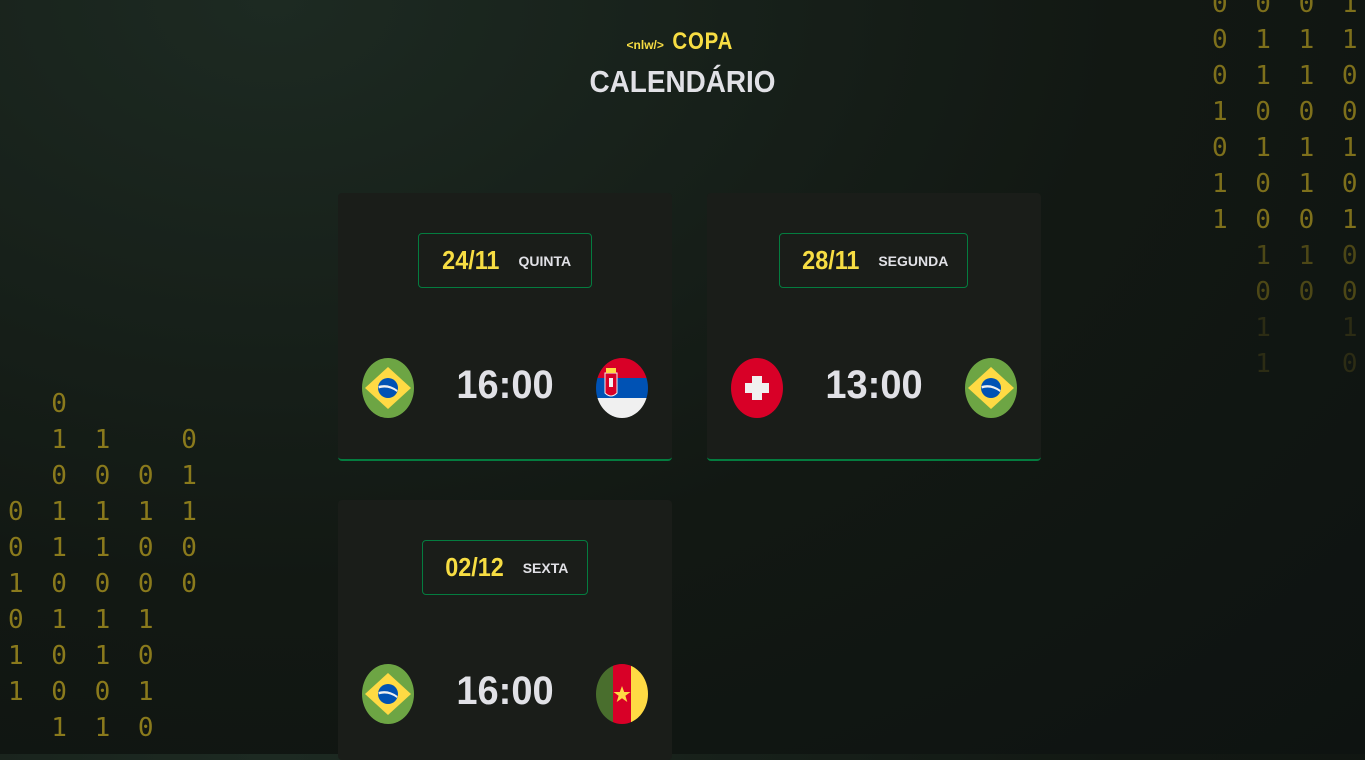  What do you see at coordinates (913, 260) in the screenshot?
I see `match-weekday: SEGUNDA` at bounding box center [913, 260].